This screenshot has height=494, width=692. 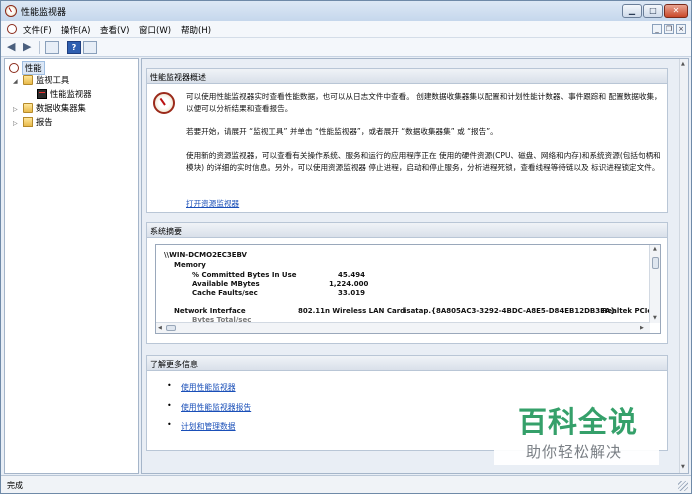 I want to click on tree-label-performance-monitor: 性能监视器, so click(x=71, y=94).